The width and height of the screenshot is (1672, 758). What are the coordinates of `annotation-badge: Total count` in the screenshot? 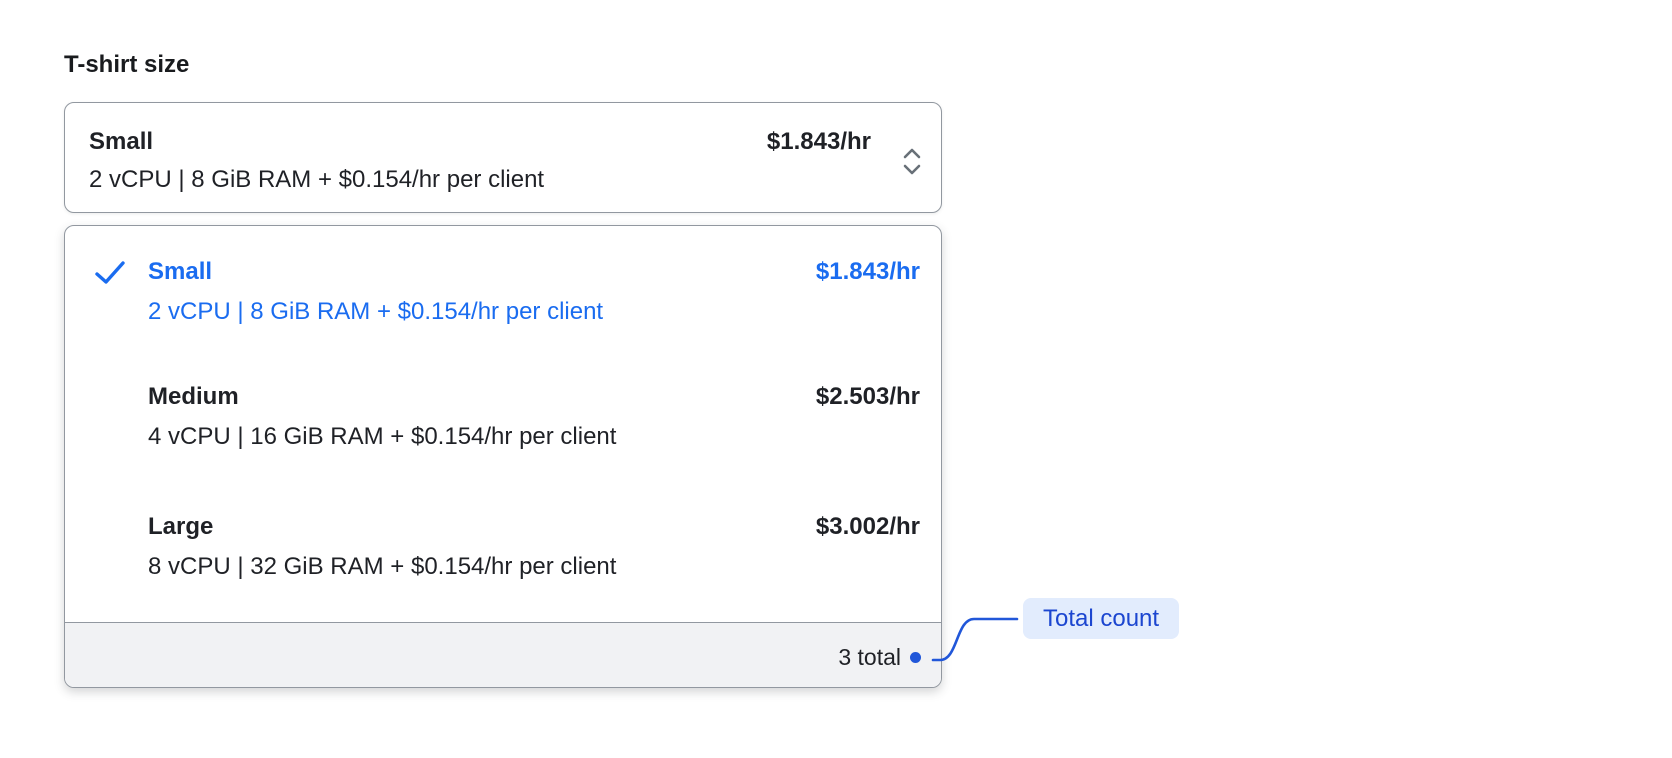 It's located at (1101, 618).